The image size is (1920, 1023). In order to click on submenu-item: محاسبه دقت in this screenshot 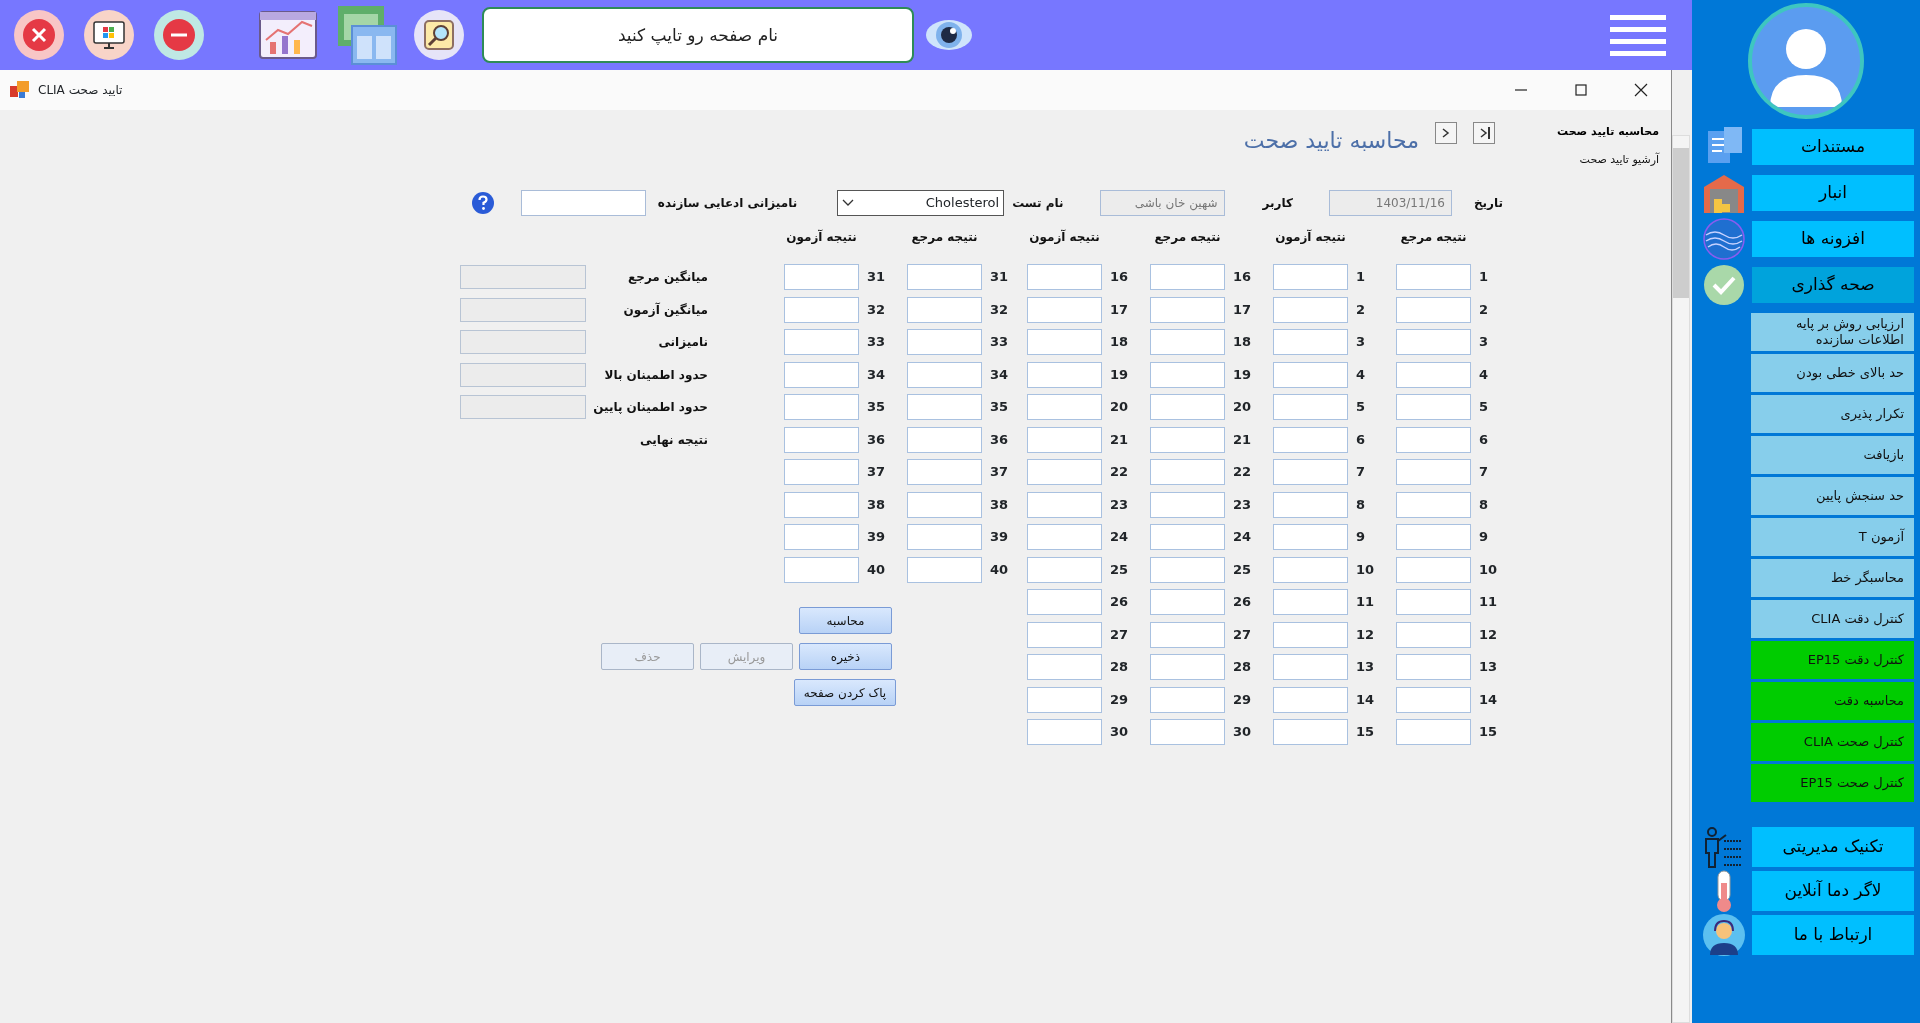, I will do `click(1832, 701)`.